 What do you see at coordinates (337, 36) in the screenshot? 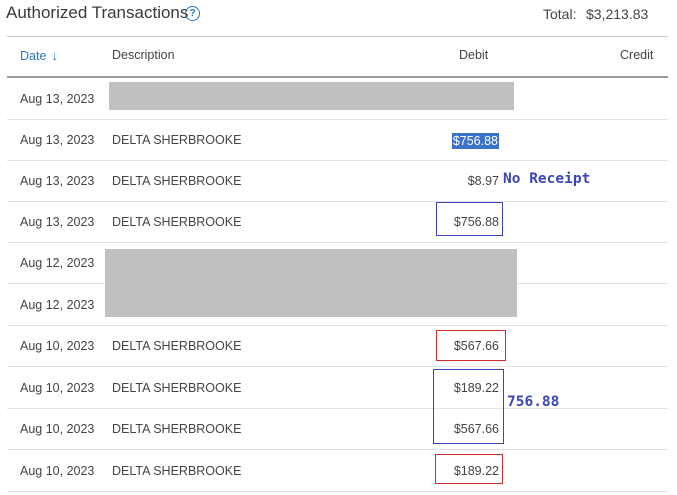
I see `table-header-top-divider` at bounding box center [337, 36].